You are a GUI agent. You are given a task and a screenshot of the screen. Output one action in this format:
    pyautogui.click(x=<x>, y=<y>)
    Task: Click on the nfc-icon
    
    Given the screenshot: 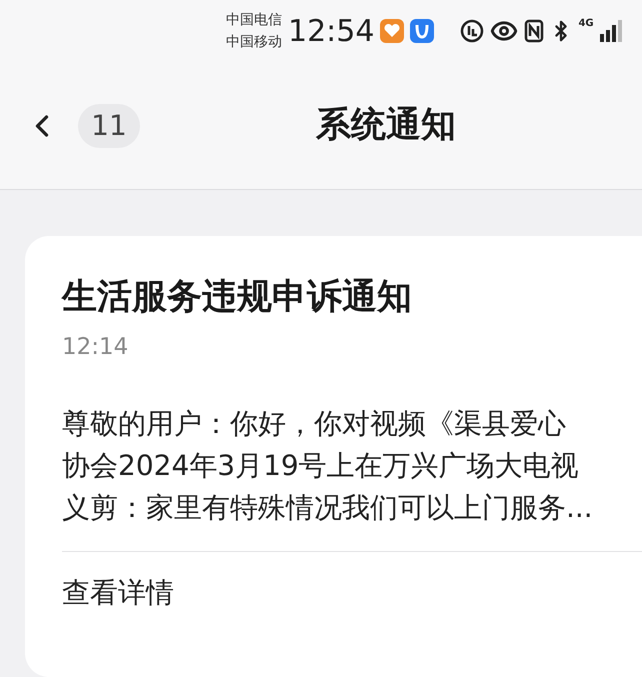 What is the action you would take?
    pyautogui.click(x=534, y=31)
    